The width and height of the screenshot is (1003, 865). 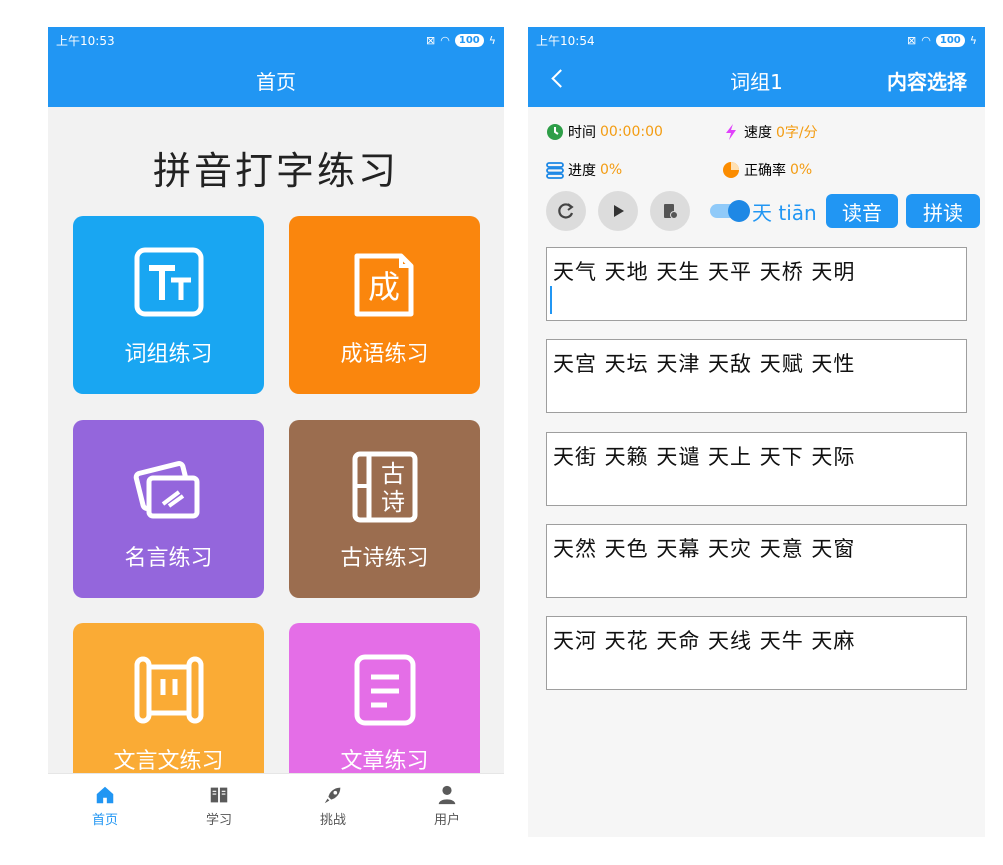 What do you see at coordinates (384, 690) in the screenshot?
I see `document-icon` at bounding box center [384, 690].